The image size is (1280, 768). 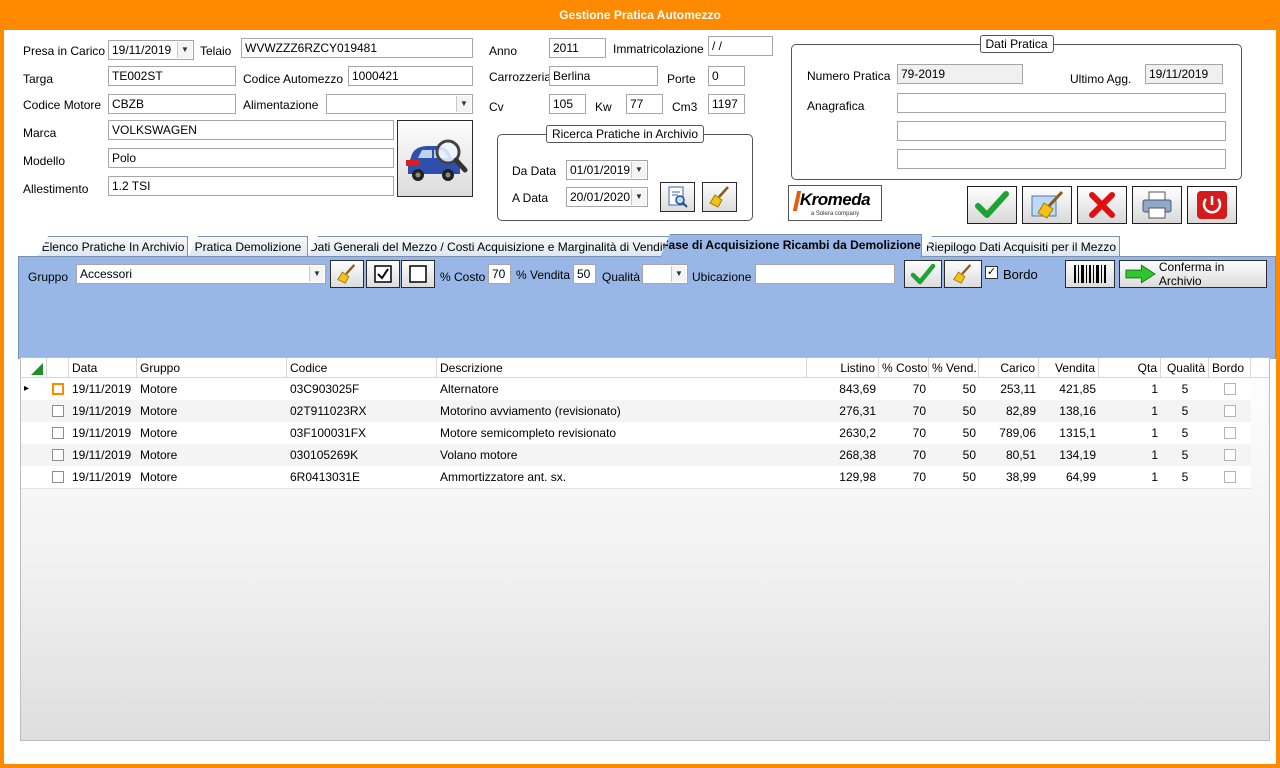 What do you see at coordinates (1157, 205) in the screenshot?
I see `print-button` at bounding box center [1157, 205].